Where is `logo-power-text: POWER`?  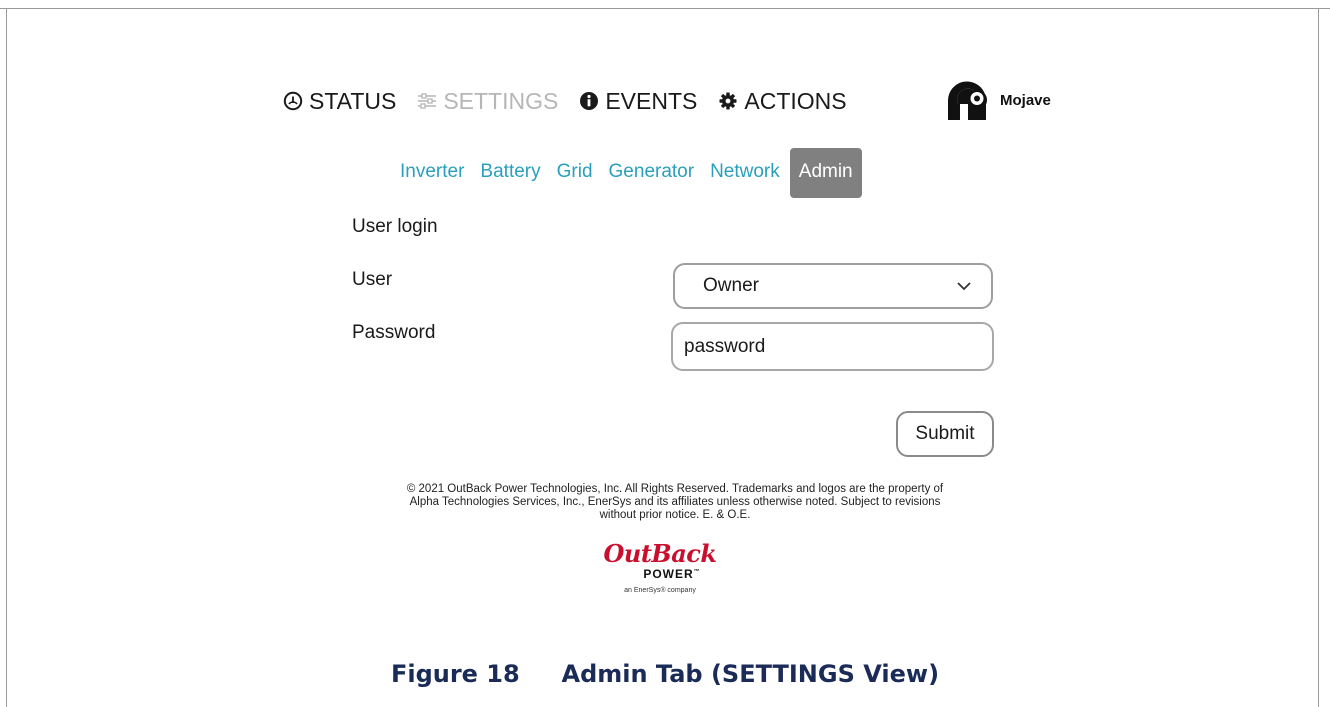 logo-power-text: POWER is located at coordinates (668, 574).